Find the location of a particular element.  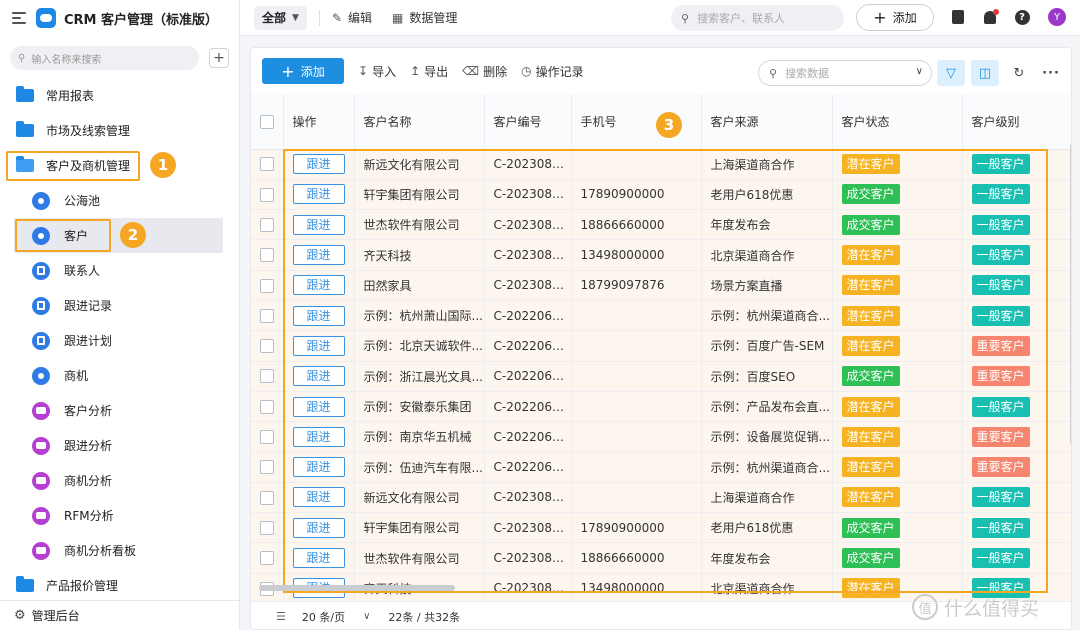

nav-group-reports: 常用报表 is located at coordinates (119, 95).